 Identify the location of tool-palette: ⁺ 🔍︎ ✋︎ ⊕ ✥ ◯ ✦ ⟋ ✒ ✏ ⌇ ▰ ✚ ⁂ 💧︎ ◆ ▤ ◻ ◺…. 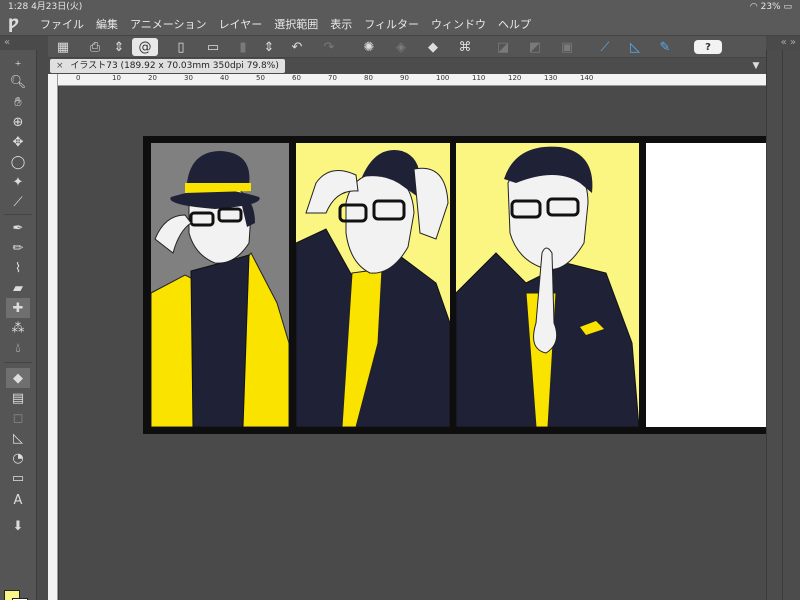
(18, 325).